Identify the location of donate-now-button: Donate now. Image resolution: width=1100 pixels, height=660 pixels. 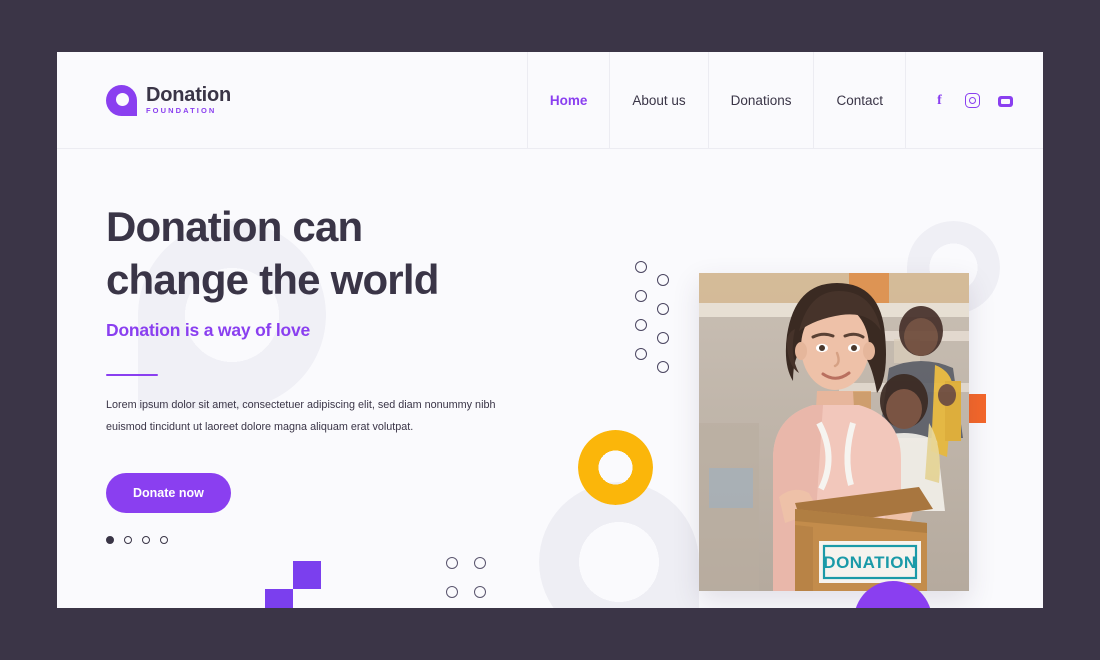
(168, 492).